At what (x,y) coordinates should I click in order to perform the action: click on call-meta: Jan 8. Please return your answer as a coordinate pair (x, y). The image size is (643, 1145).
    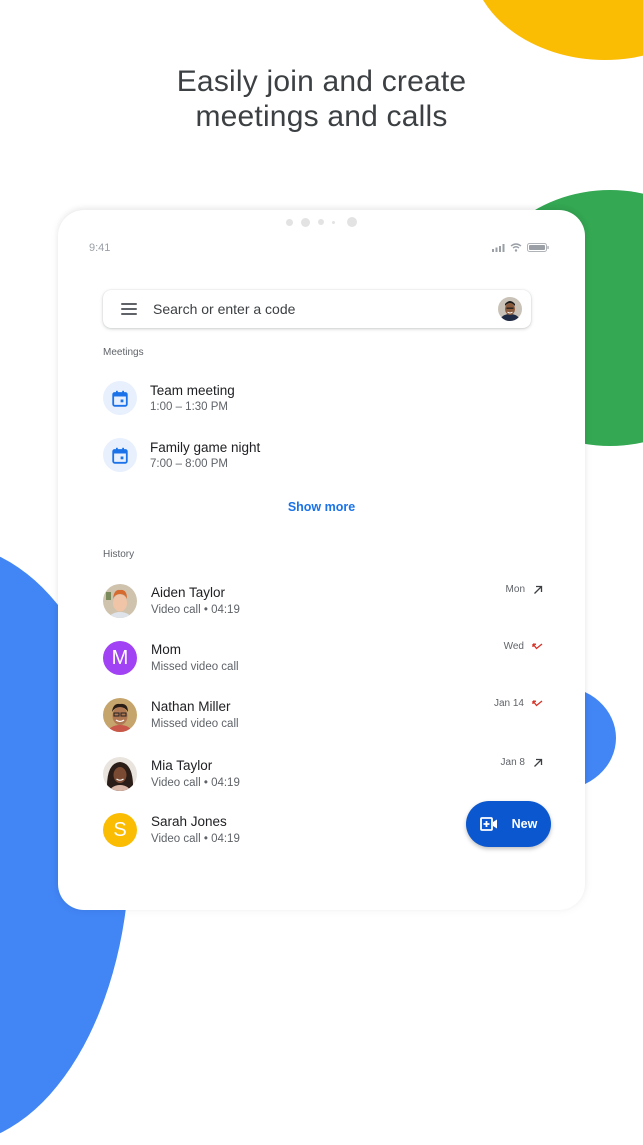
    Looking at the image, I should click on (522, 762).